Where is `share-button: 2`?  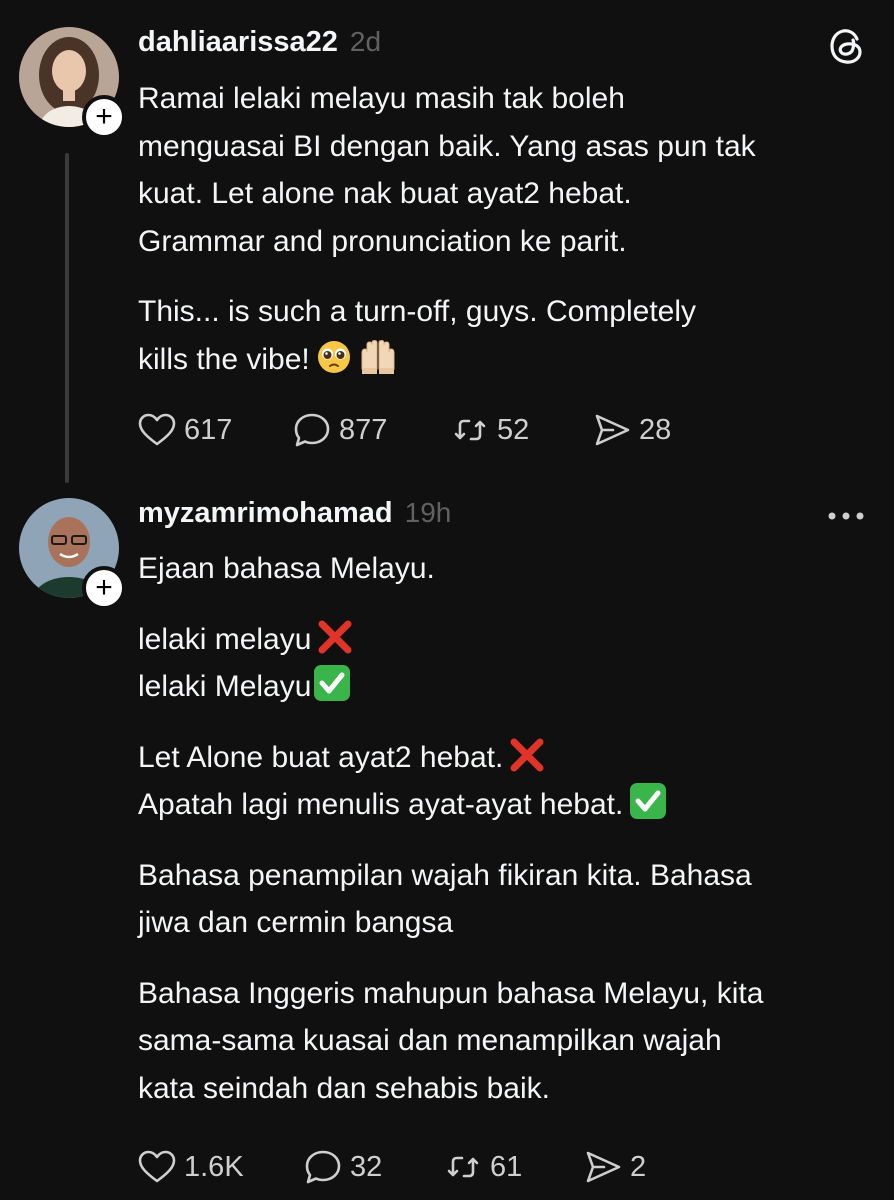 share-button: 2 is located at coordinates (615, 1167).